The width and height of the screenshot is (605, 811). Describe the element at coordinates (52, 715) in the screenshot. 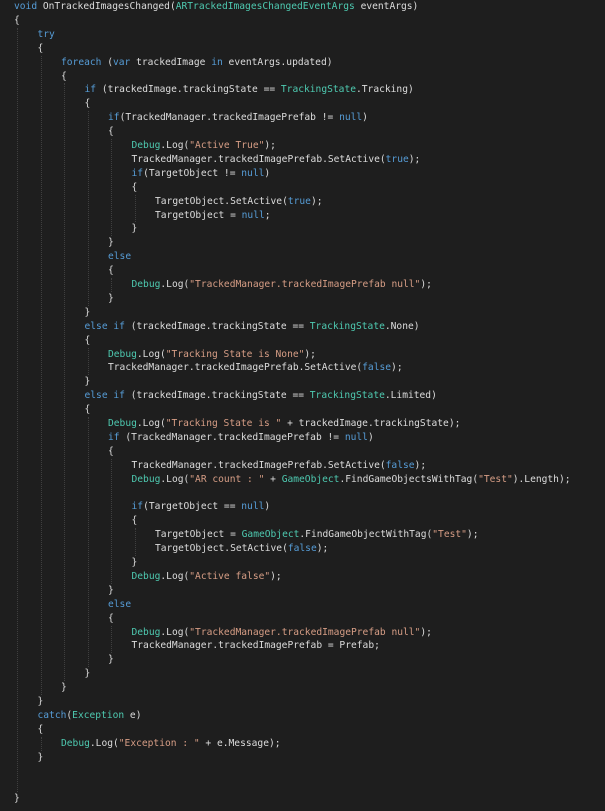

I see `code-token: catch` at that location.